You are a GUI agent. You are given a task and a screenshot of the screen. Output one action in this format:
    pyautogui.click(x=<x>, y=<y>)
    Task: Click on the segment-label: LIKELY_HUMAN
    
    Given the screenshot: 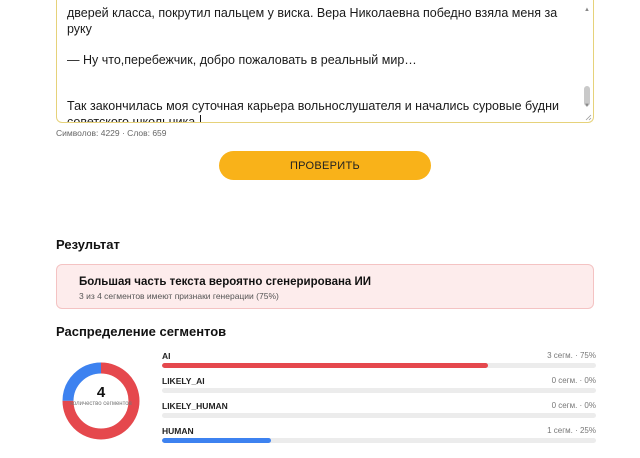 What is the action you would take?
    pyautogui.click(x=195, y=406)
    